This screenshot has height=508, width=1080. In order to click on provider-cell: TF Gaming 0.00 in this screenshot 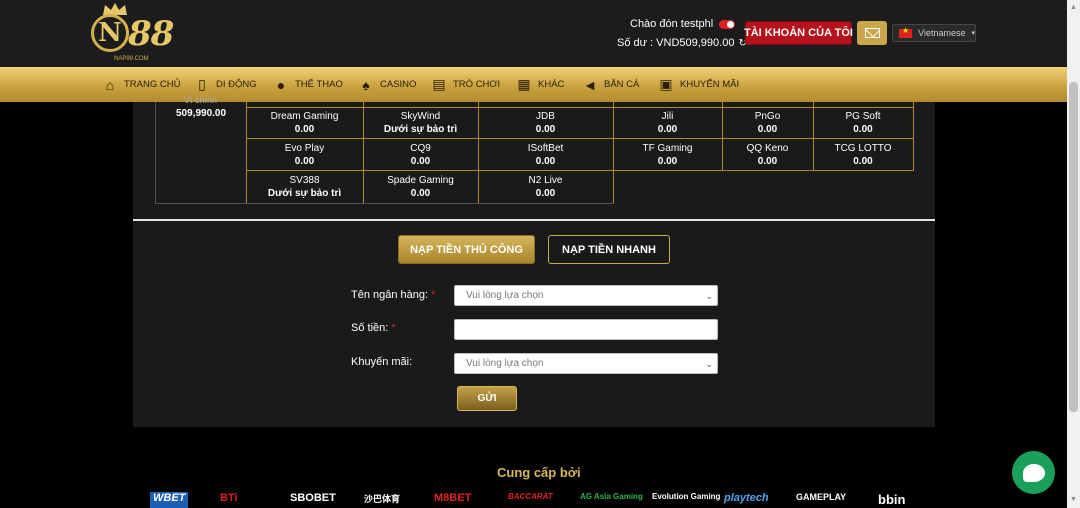, I will do `click(667, 155)`.